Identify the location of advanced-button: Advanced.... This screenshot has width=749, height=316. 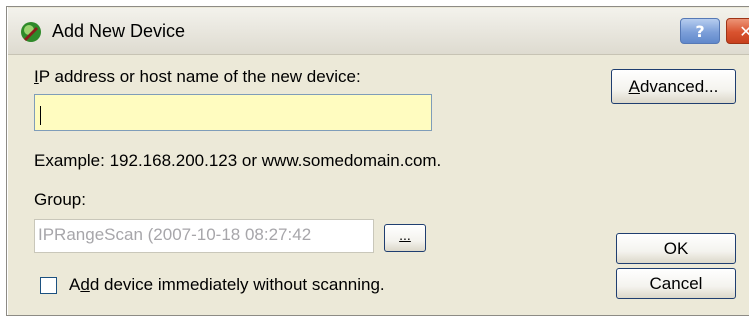
(673, 86).